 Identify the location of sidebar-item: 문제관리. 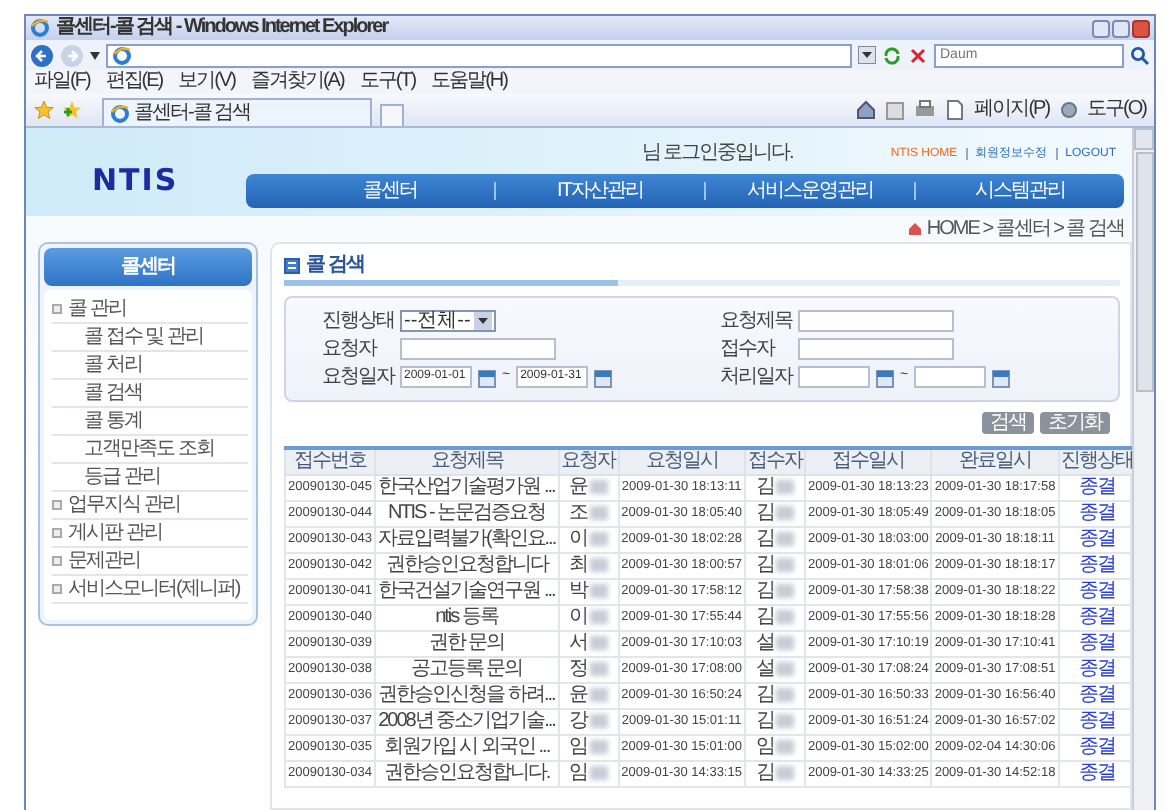
(150, 562).